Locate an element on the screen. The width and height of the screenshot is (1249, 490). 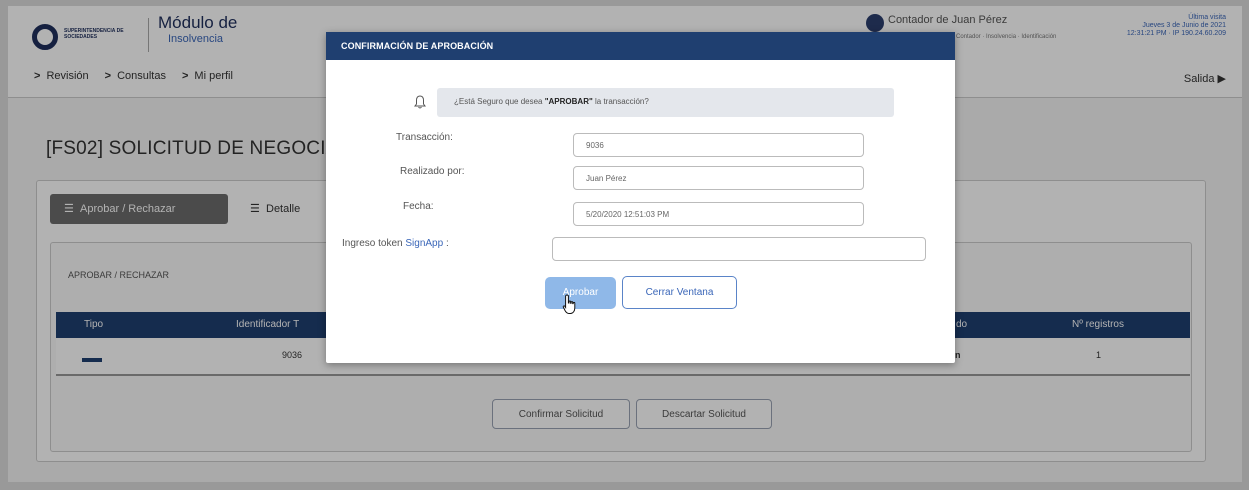
hand-cursor-icon is located at coordinates (569, 304).